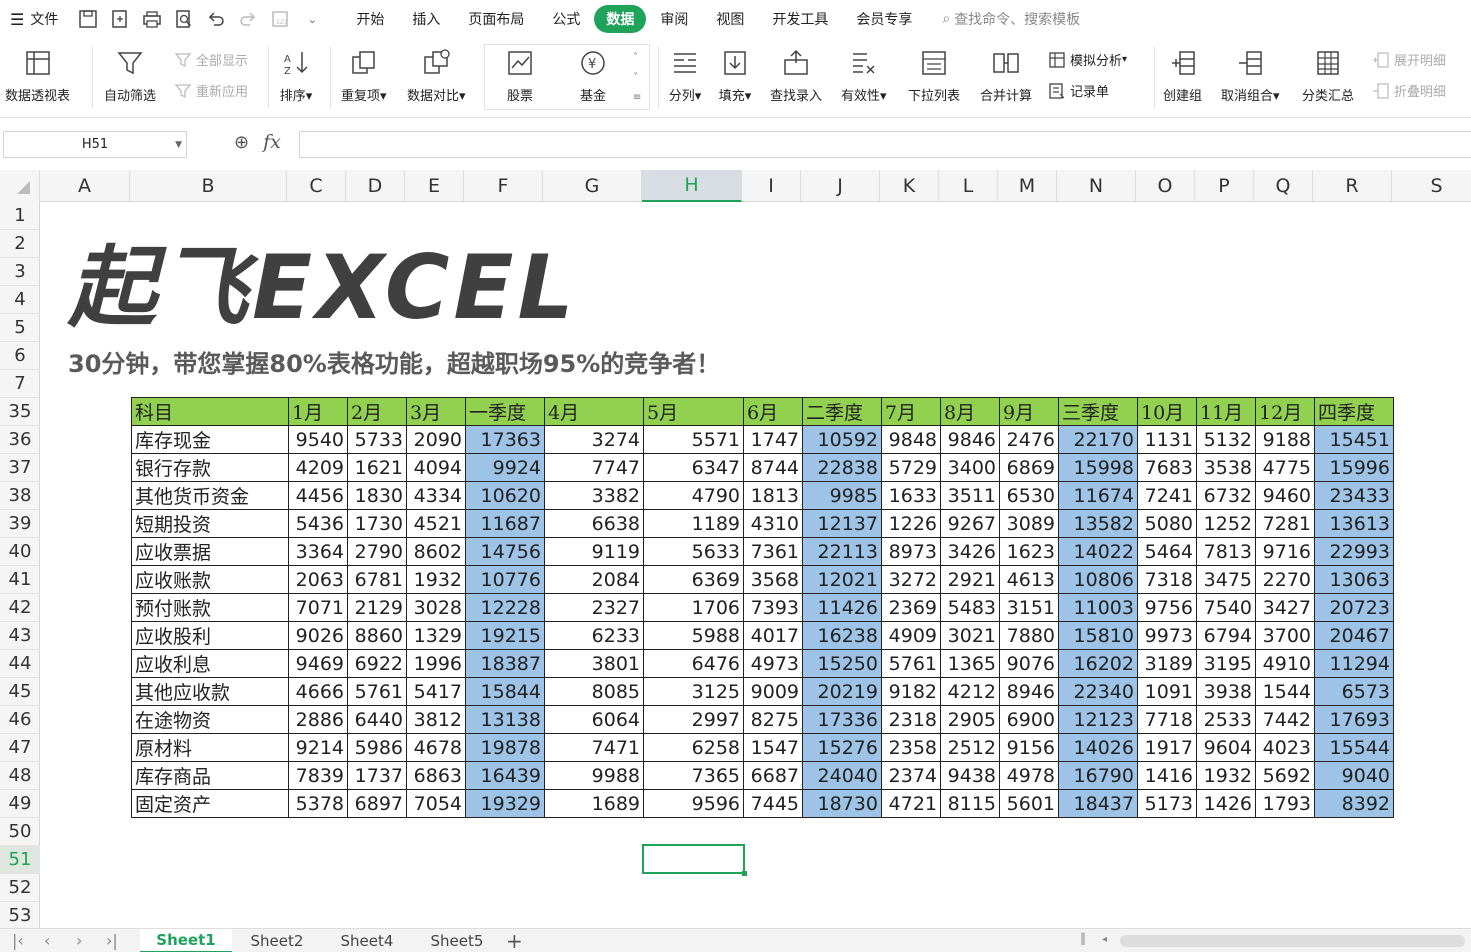 This screenshot has width=1471, height=952. Describe the element at coordinates (436, 691) in the screenshot. I see `month-value-cell: 5417` at that location.